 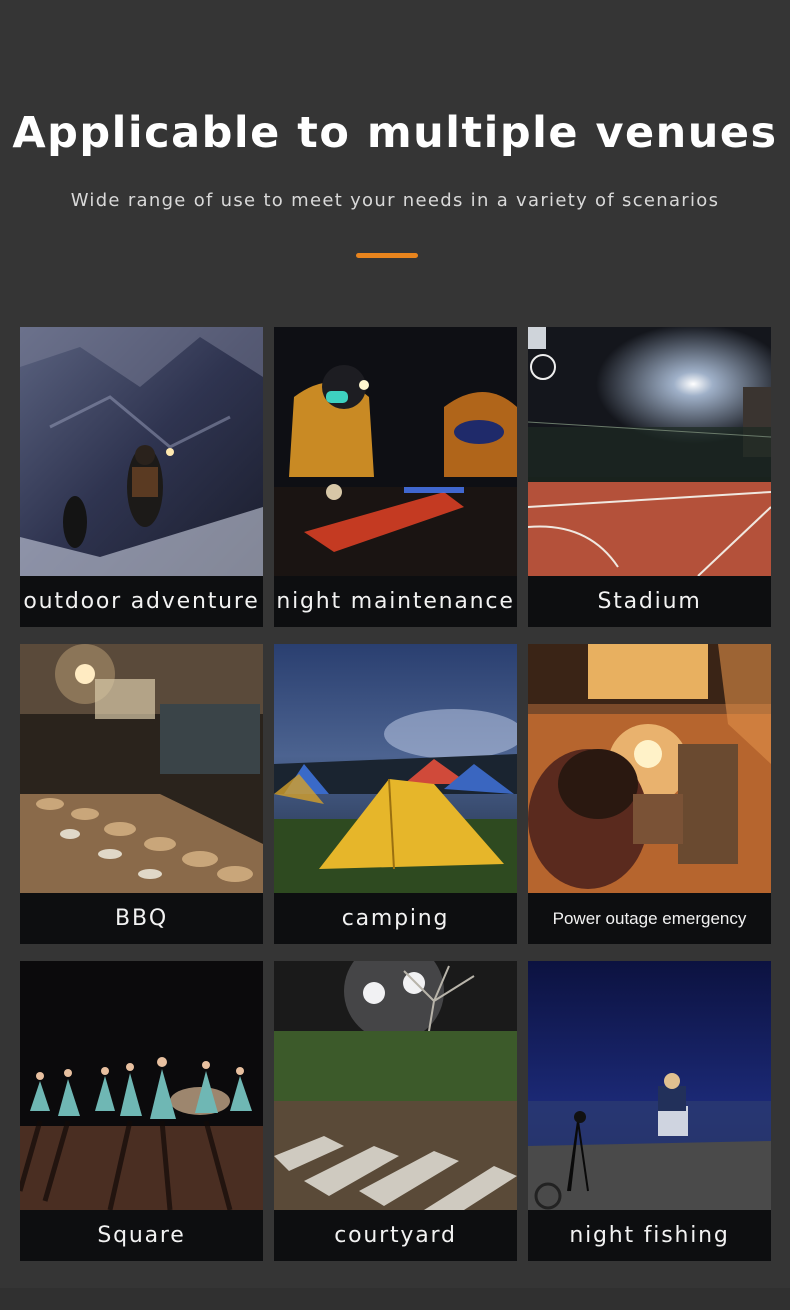 I want to click on scenario-label: Square, so click(x=141, y=1235).